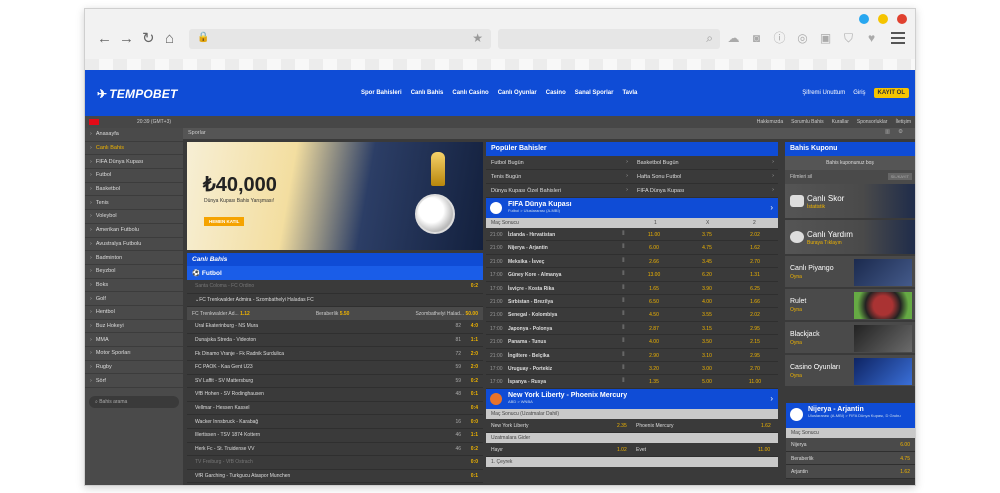 The width and height of the screenshot is (1000, 493). What do you see at coordinates (510, 426) in the screenshot?
I see `wnba-home: New York Liberty` at bounding box center [510, 426].